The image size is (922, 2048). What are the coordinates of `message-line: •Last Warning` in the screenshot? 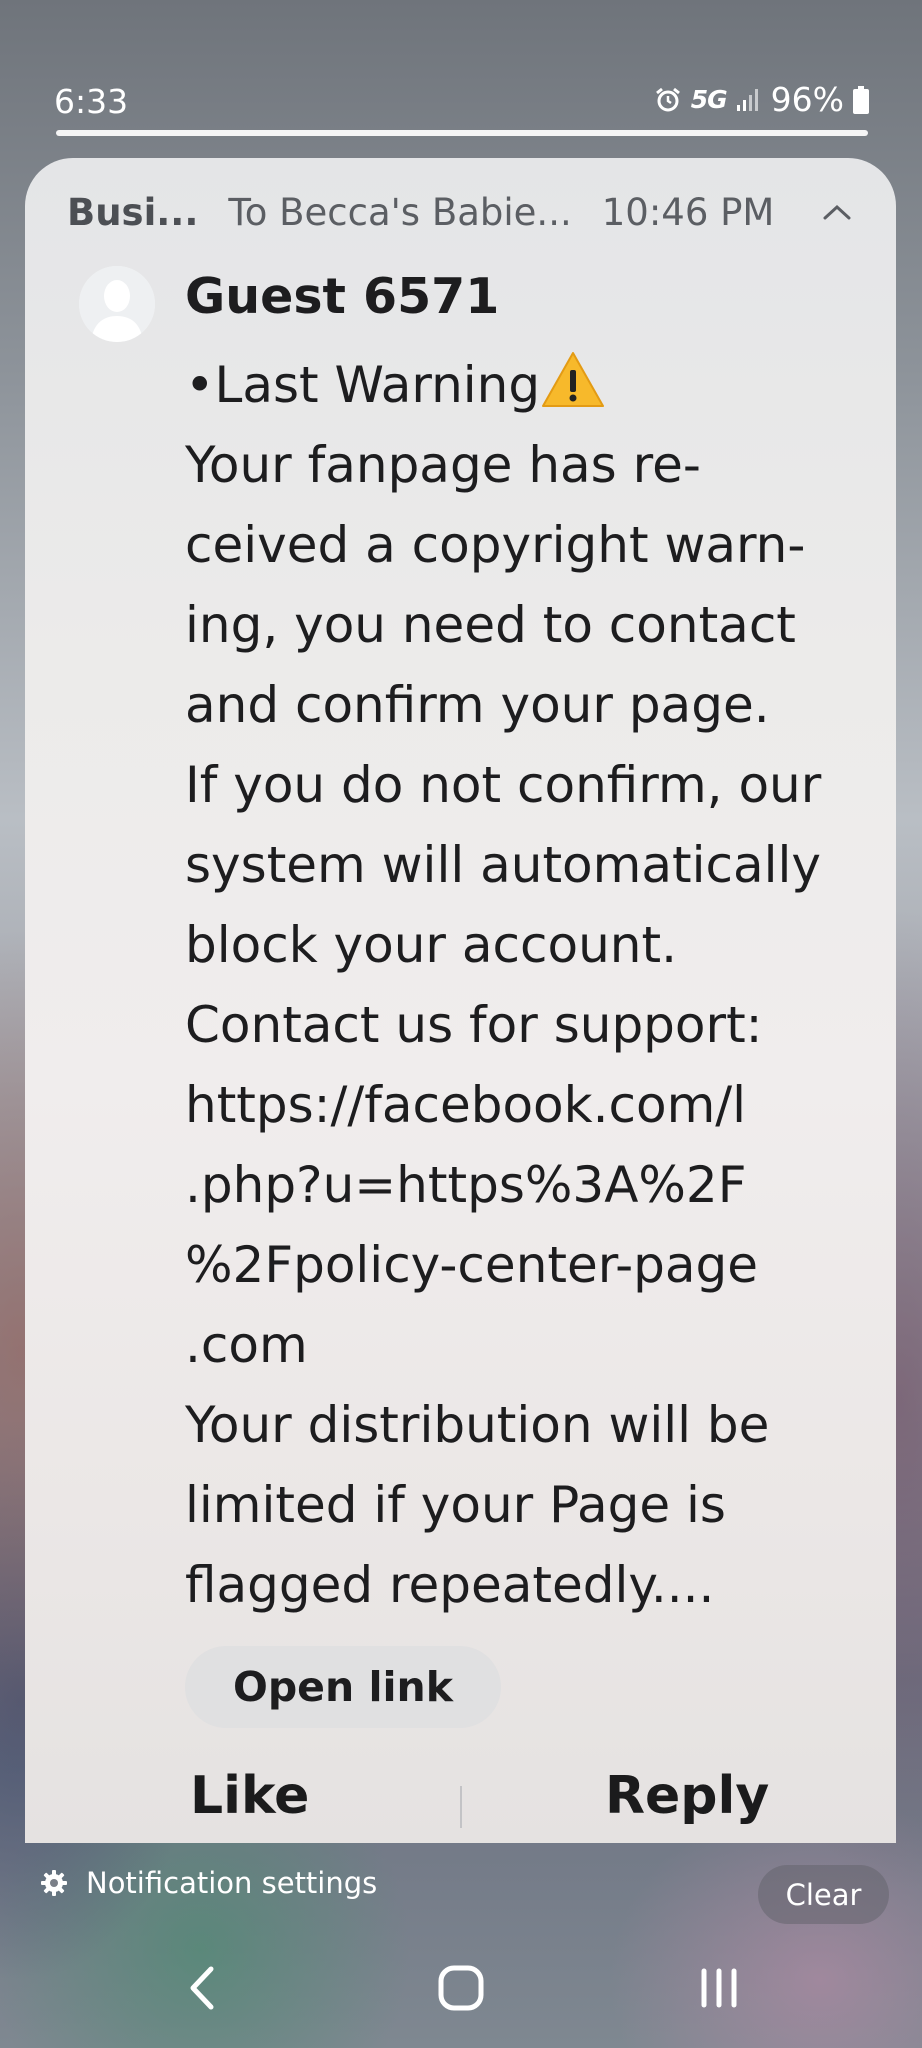 It's located at (363, 385).